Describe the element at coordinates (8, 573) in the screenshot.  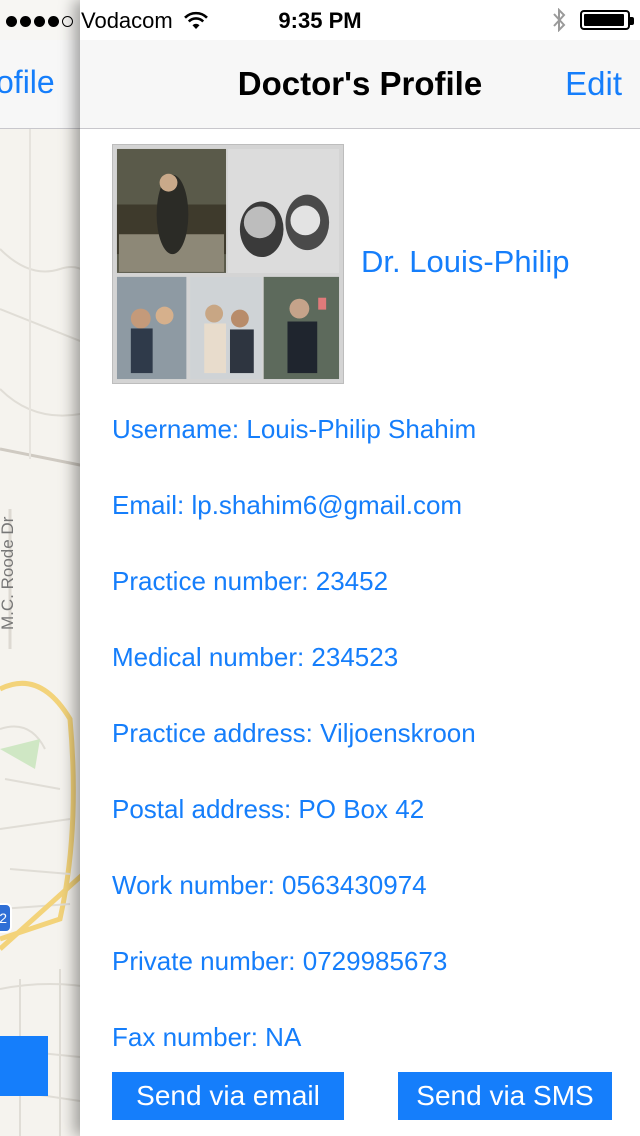
I see `street-label: M.C. Roode Dr` at that location.